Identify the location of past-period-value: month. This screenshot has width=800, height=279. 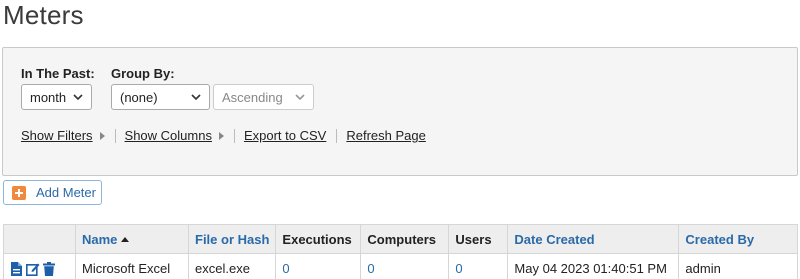
(48, 97).